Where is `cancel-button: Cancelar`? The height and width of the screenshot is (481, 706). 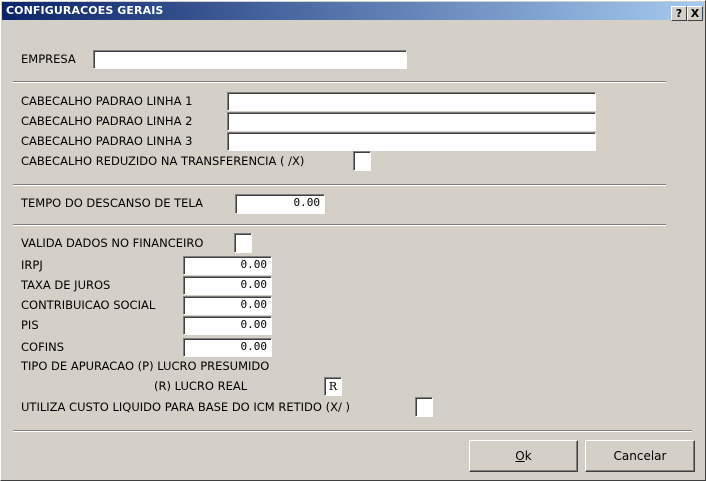
cancel-button: Cancelar is located at coordinates (640, 456).